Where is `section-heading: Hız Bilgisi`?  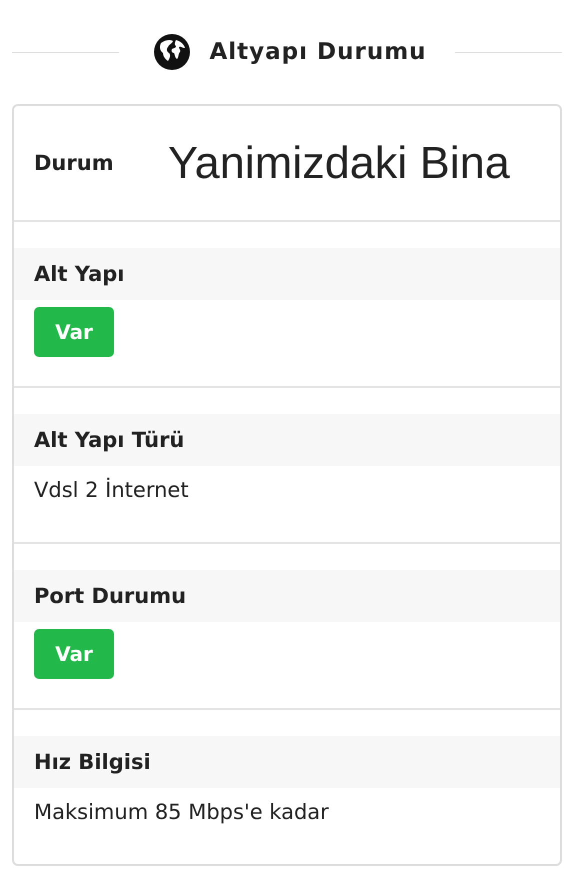 section-heading: Hız Bilgisi is located at coordinates (287, 762).